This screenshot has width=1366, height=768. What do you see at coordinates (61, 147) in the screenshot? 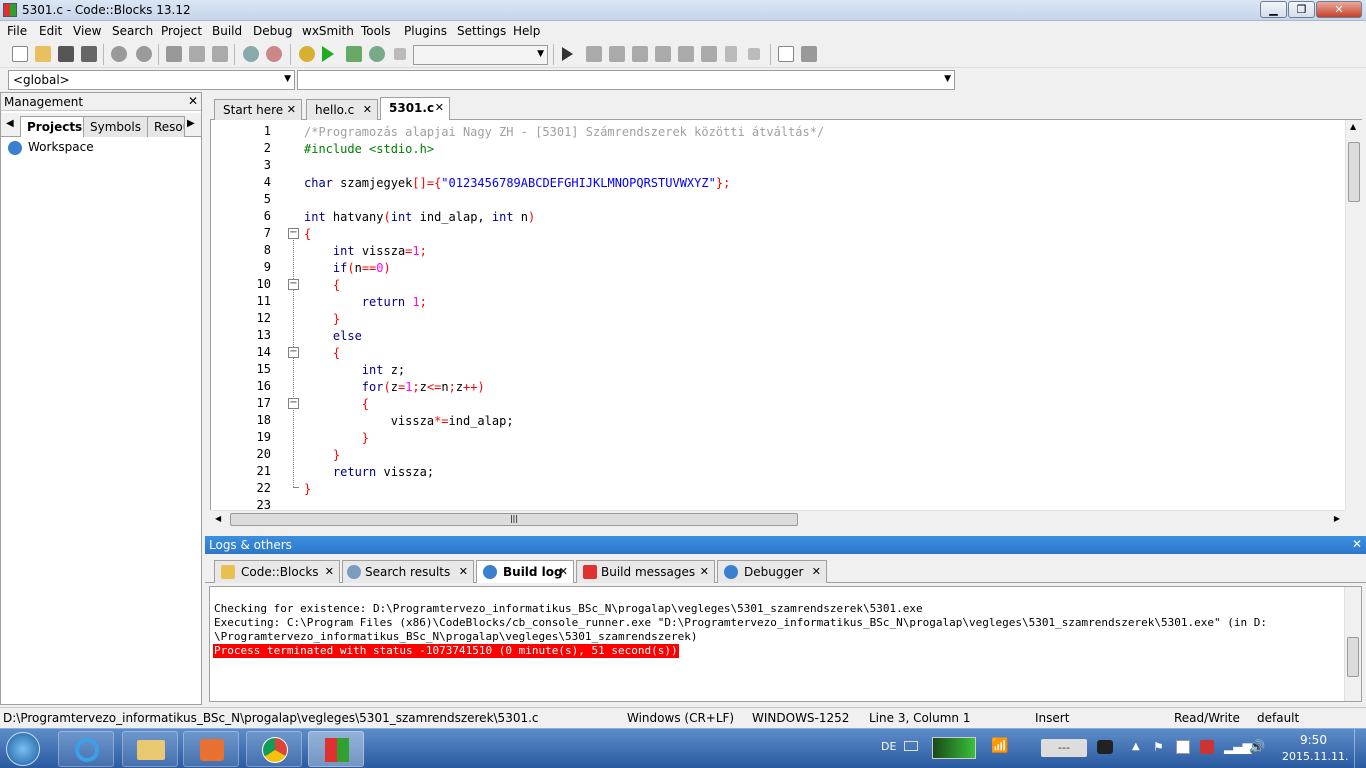
I see `workspace-tree-item: Workspace` at bounding box center [61, 147].